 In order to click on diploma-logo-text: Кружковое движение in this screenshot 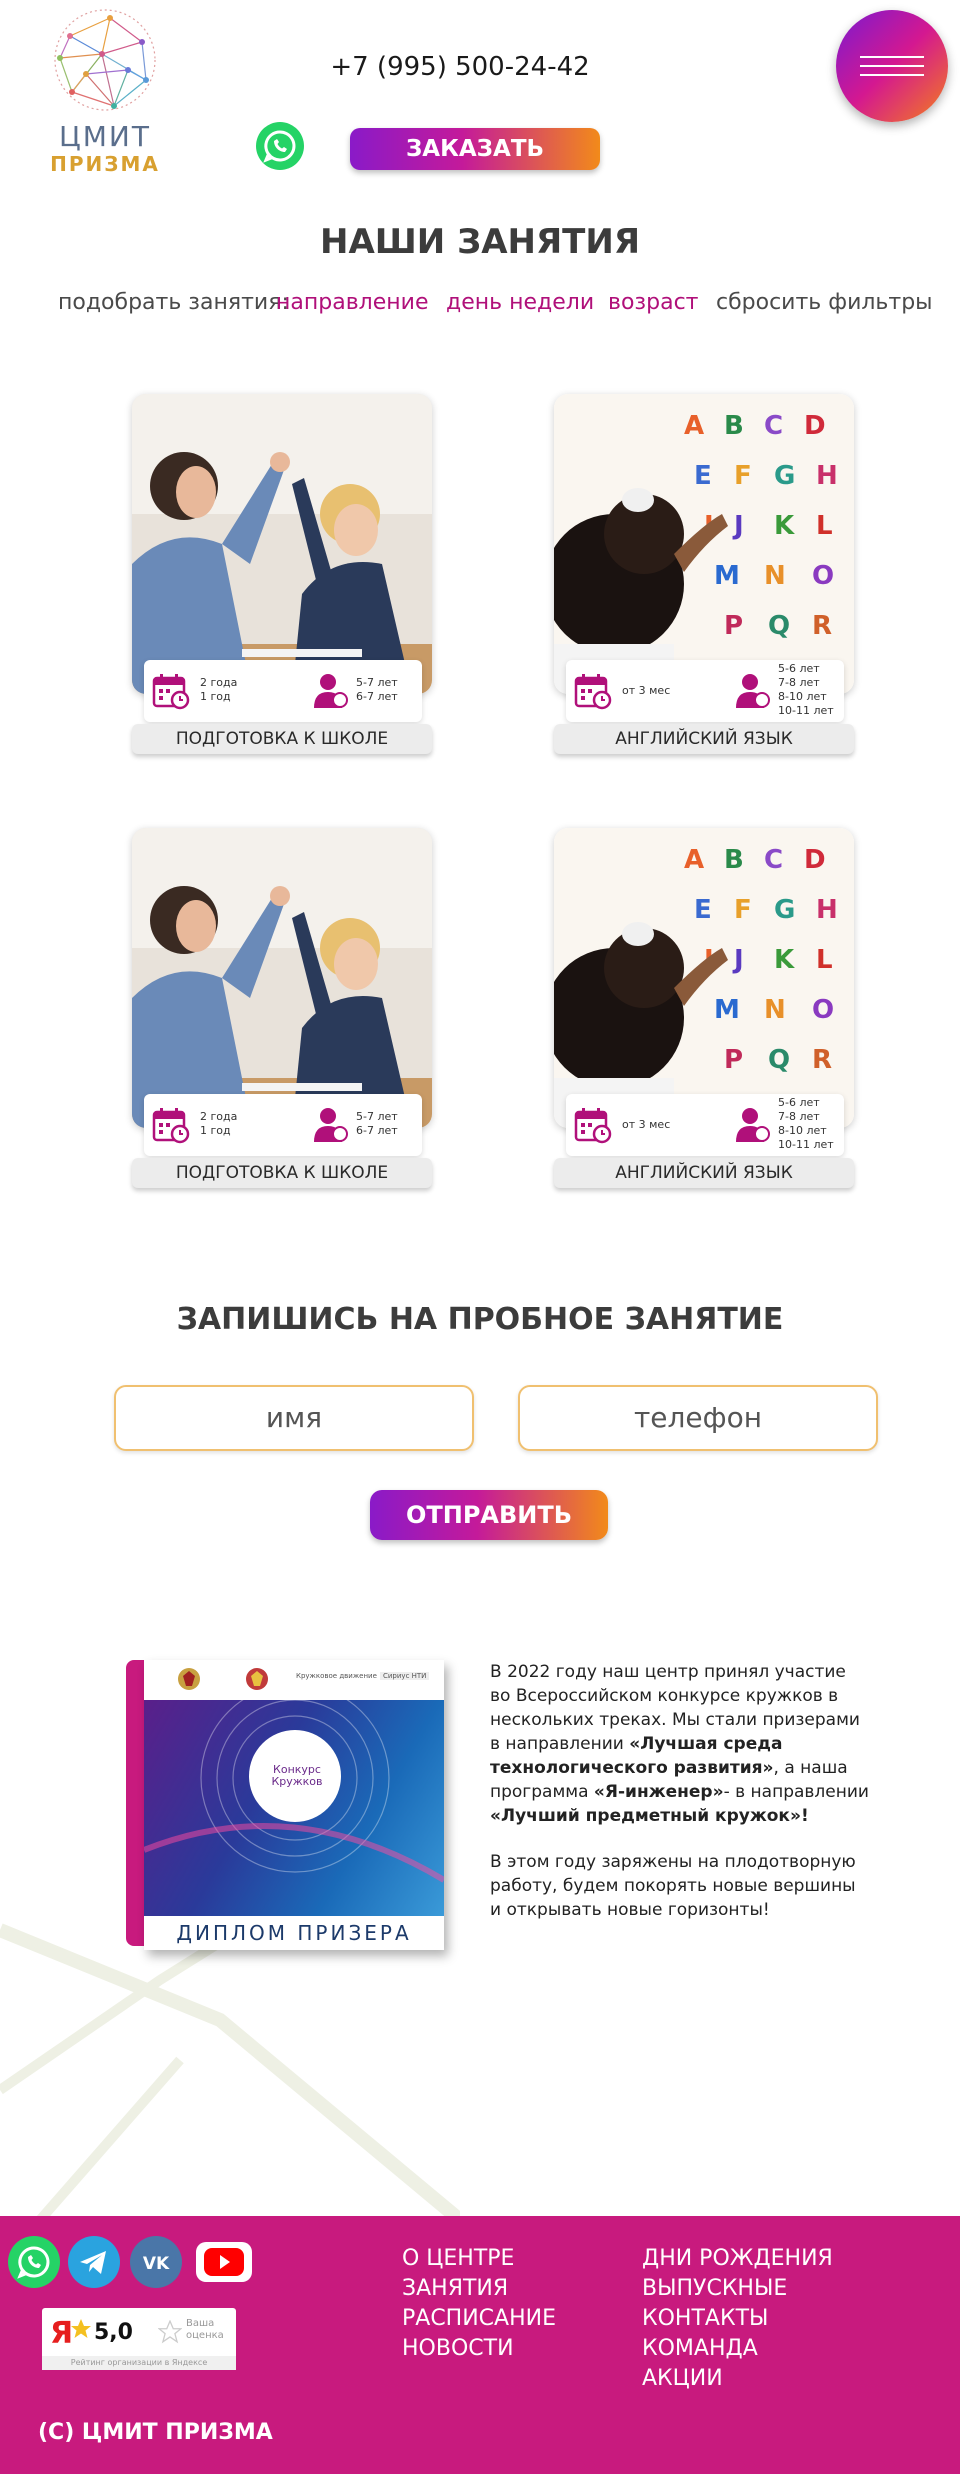, I will do `click(336, 1676)`.